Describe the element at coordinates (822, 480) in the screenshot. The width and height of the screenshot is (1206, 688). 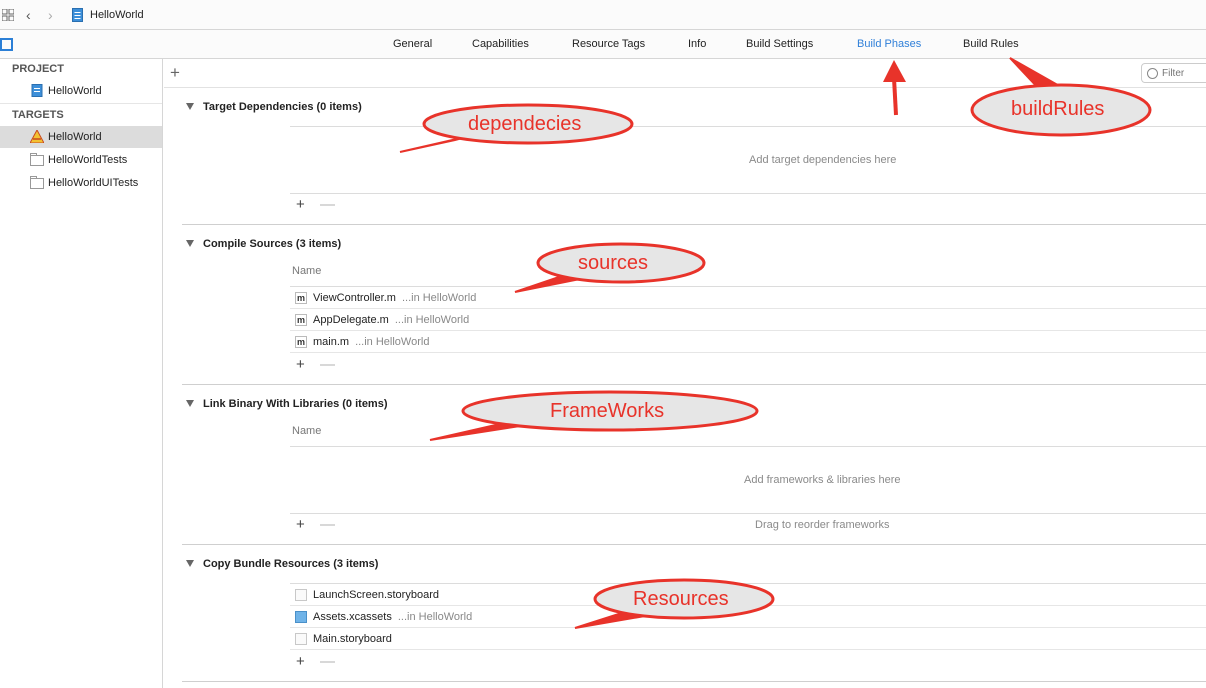
I see `frameworks-placeholder: Add frameworks & libraries here` at that location.